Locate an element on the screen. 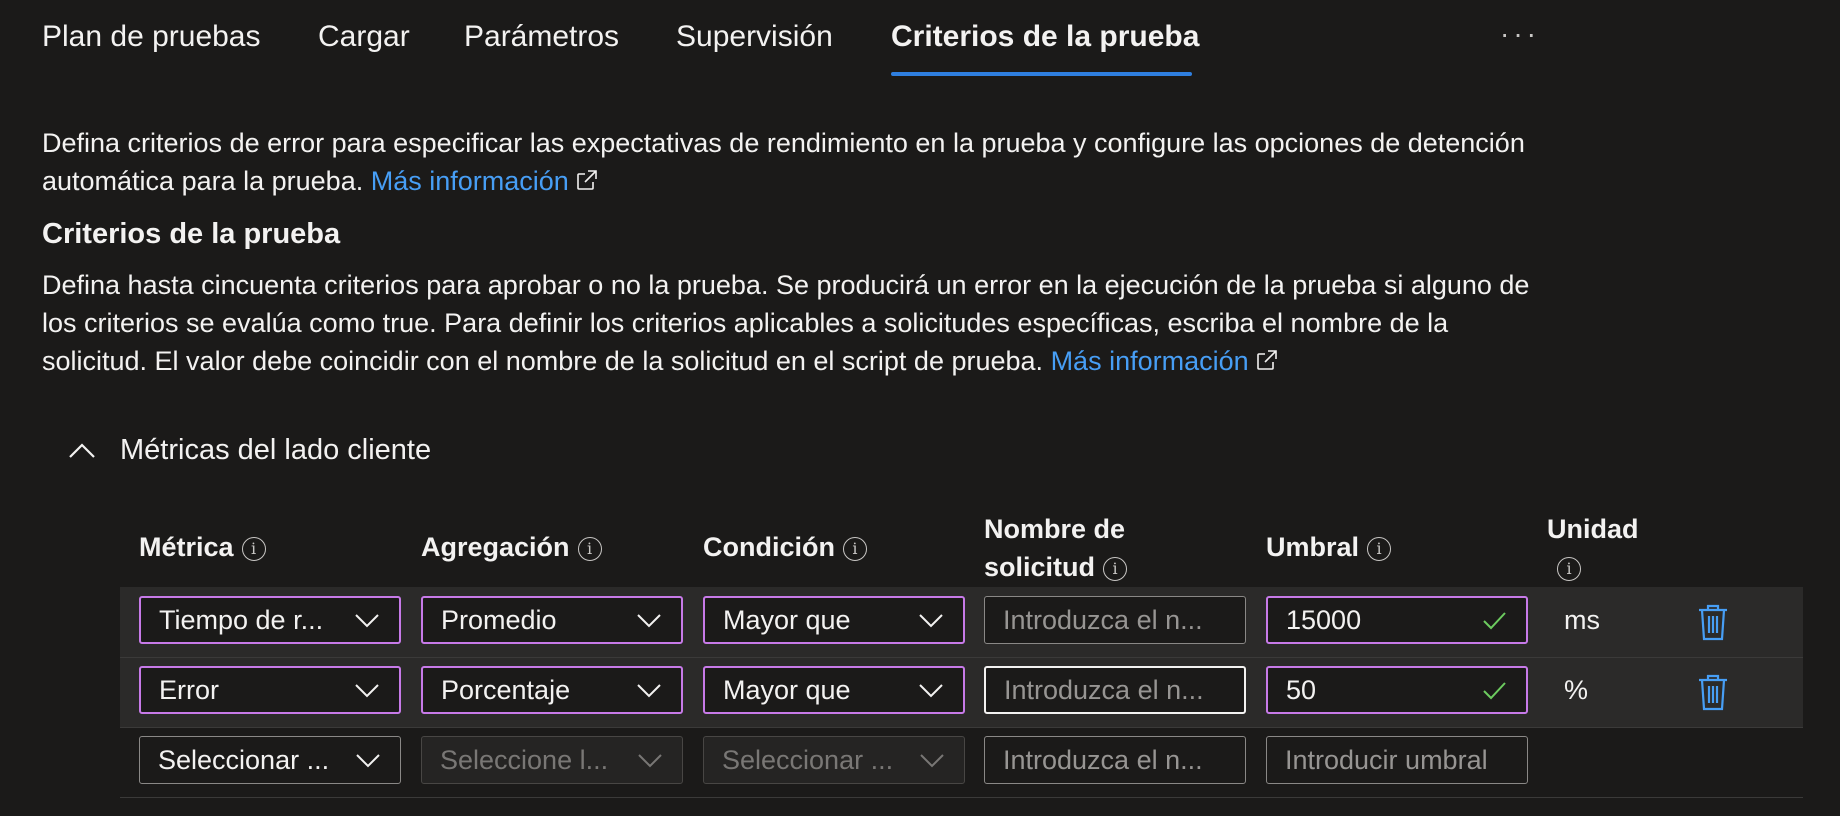  aggregation-dropdown: Porcentaje is located at coordinates (552, 690).